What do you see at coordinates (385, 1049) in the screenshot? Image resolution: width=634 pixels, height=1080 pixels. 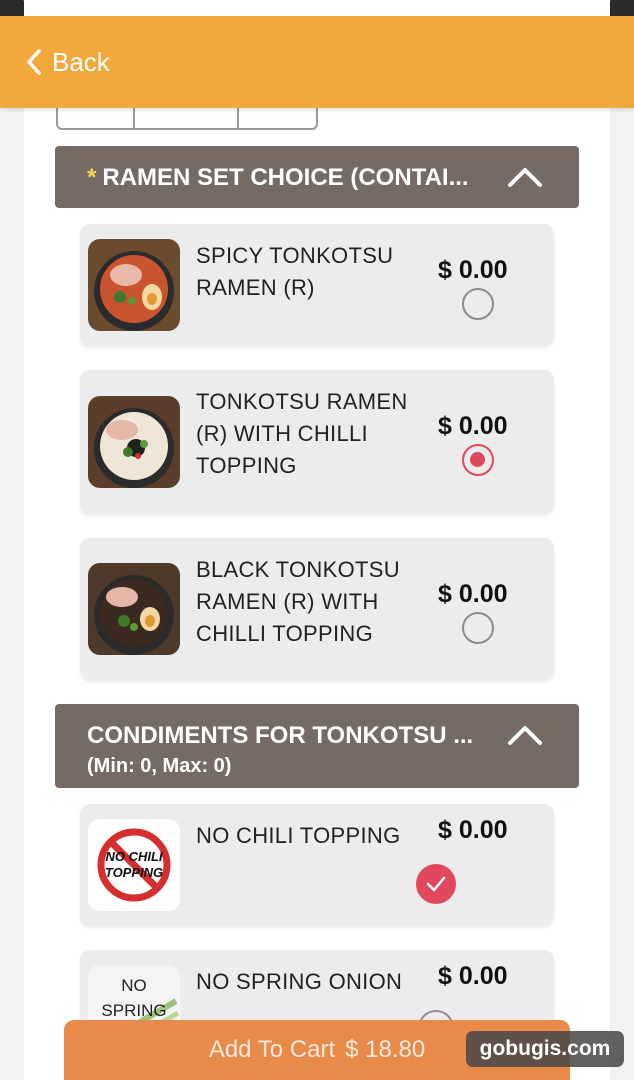 I see `cart-total: $ 18.80` at bounding box center [385, 1049].